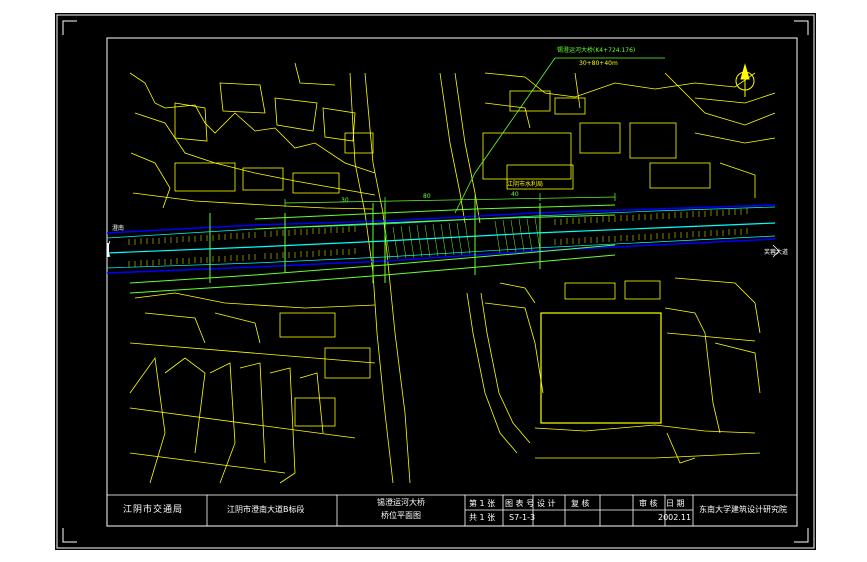  Describe the element at coordinates (675, 503) in the screenshot. I see `date-label: 日 期` at that location.